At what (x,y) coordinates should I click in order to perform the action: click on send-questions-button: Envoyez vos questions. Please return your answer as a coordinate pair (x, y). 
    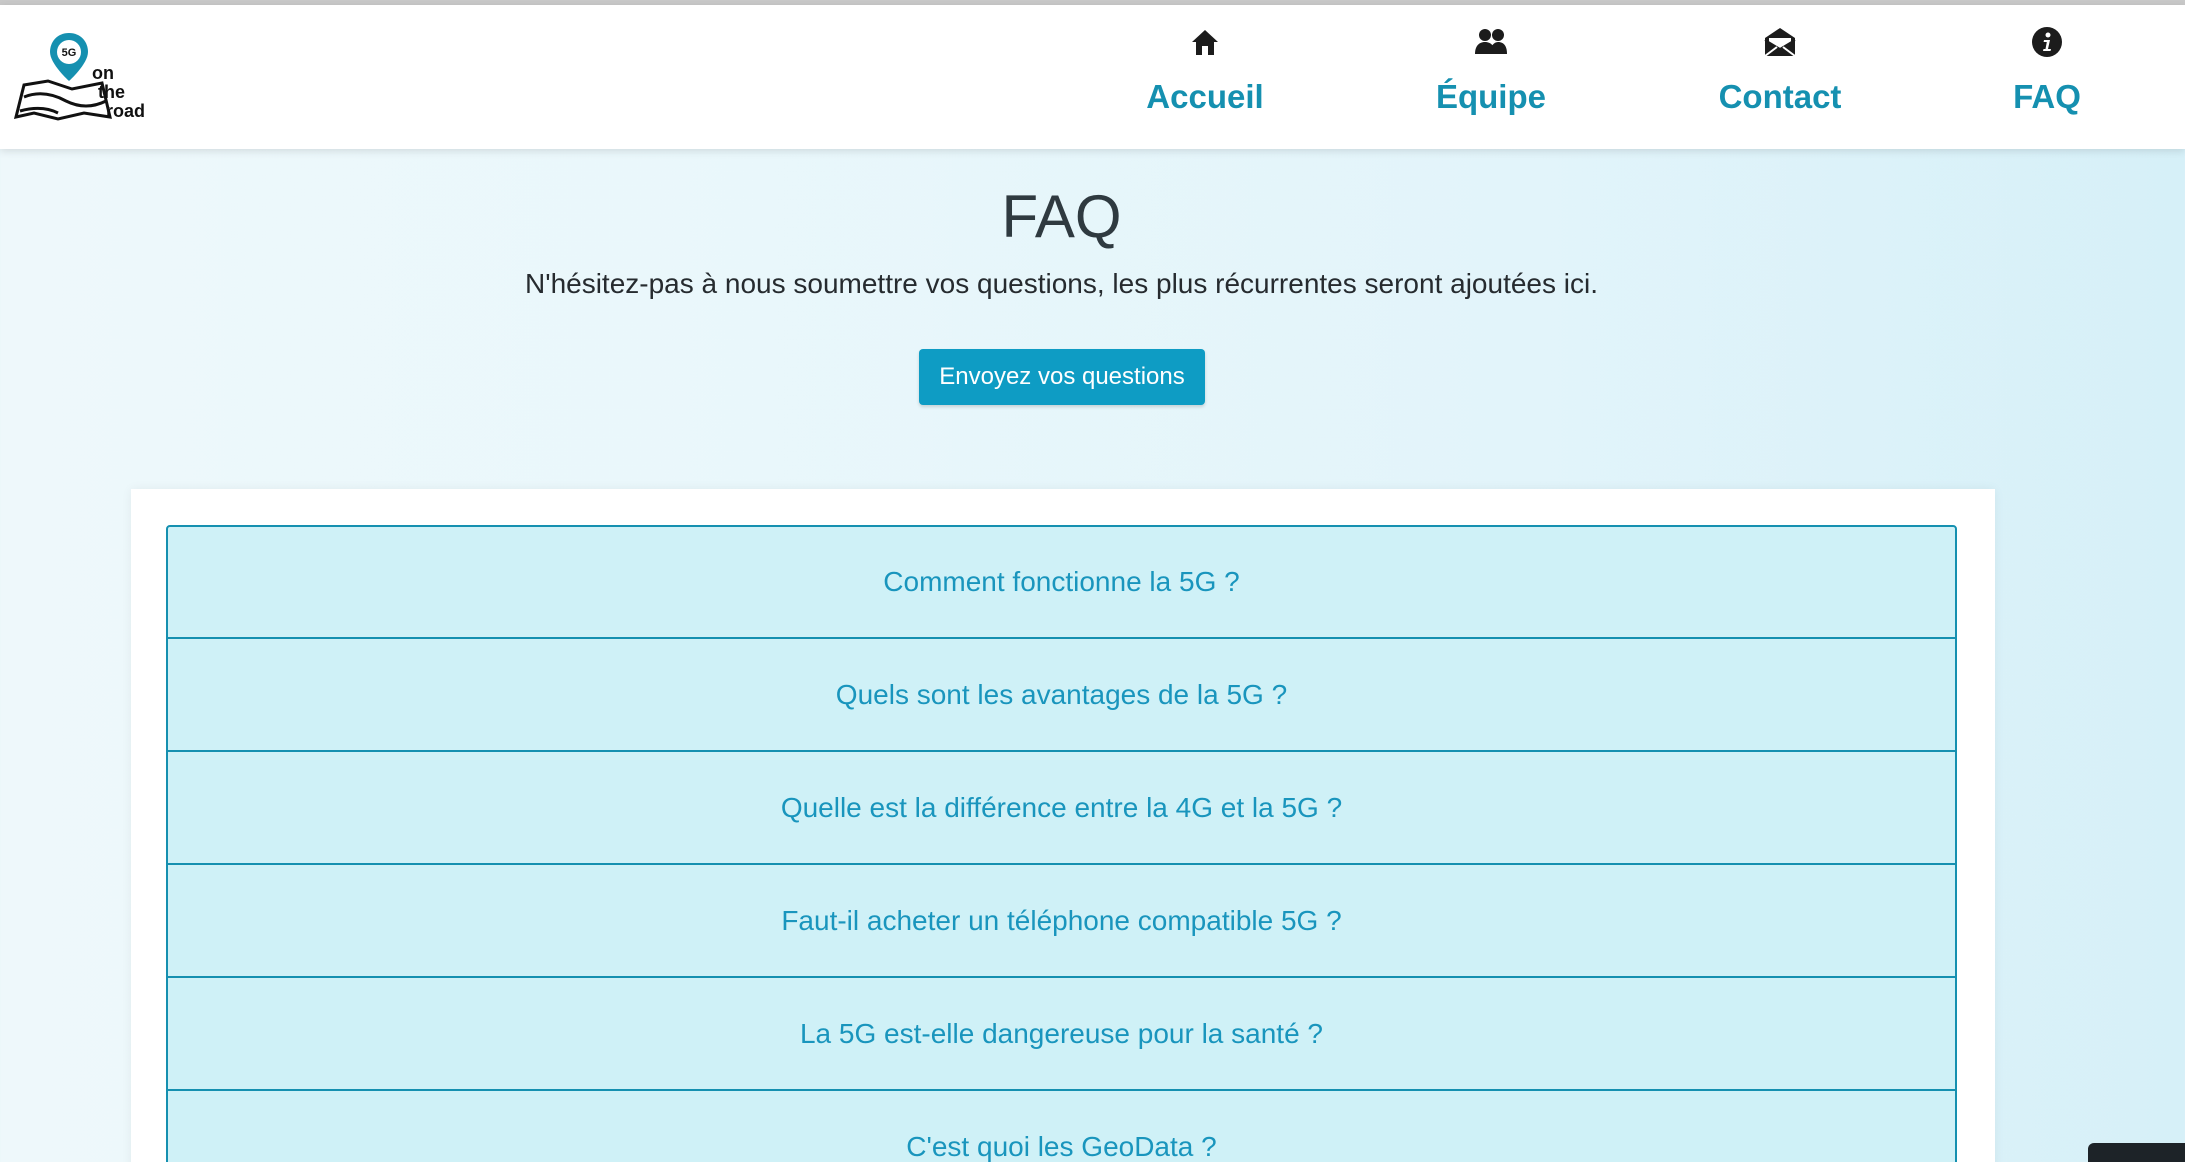
    Looking at the image, I should click on (1062, 377).